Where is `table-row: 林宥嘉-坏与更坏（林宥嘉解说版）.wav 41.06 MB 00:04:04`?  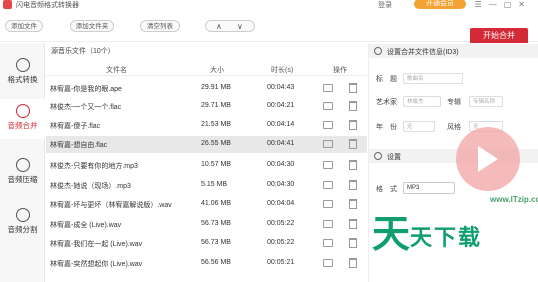 table-row: 林宥嘉-坏与更坏（林宥嘉解说版）.wav 41.06 MB 00:04:04 is located at coordinates (206, 204).